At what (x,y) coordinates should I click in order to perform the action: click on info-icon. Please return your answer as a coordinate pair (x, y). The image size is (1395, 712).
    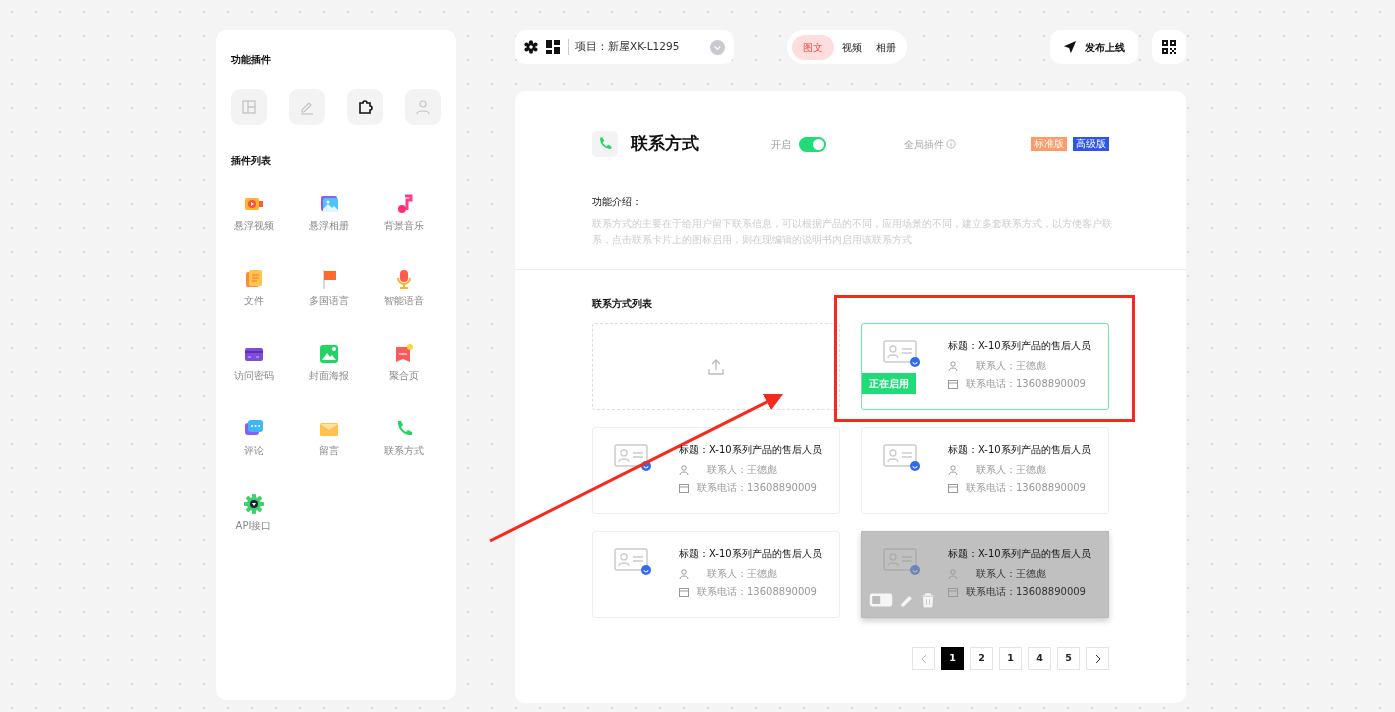
    Looking at the image, I should click on (951, 144).